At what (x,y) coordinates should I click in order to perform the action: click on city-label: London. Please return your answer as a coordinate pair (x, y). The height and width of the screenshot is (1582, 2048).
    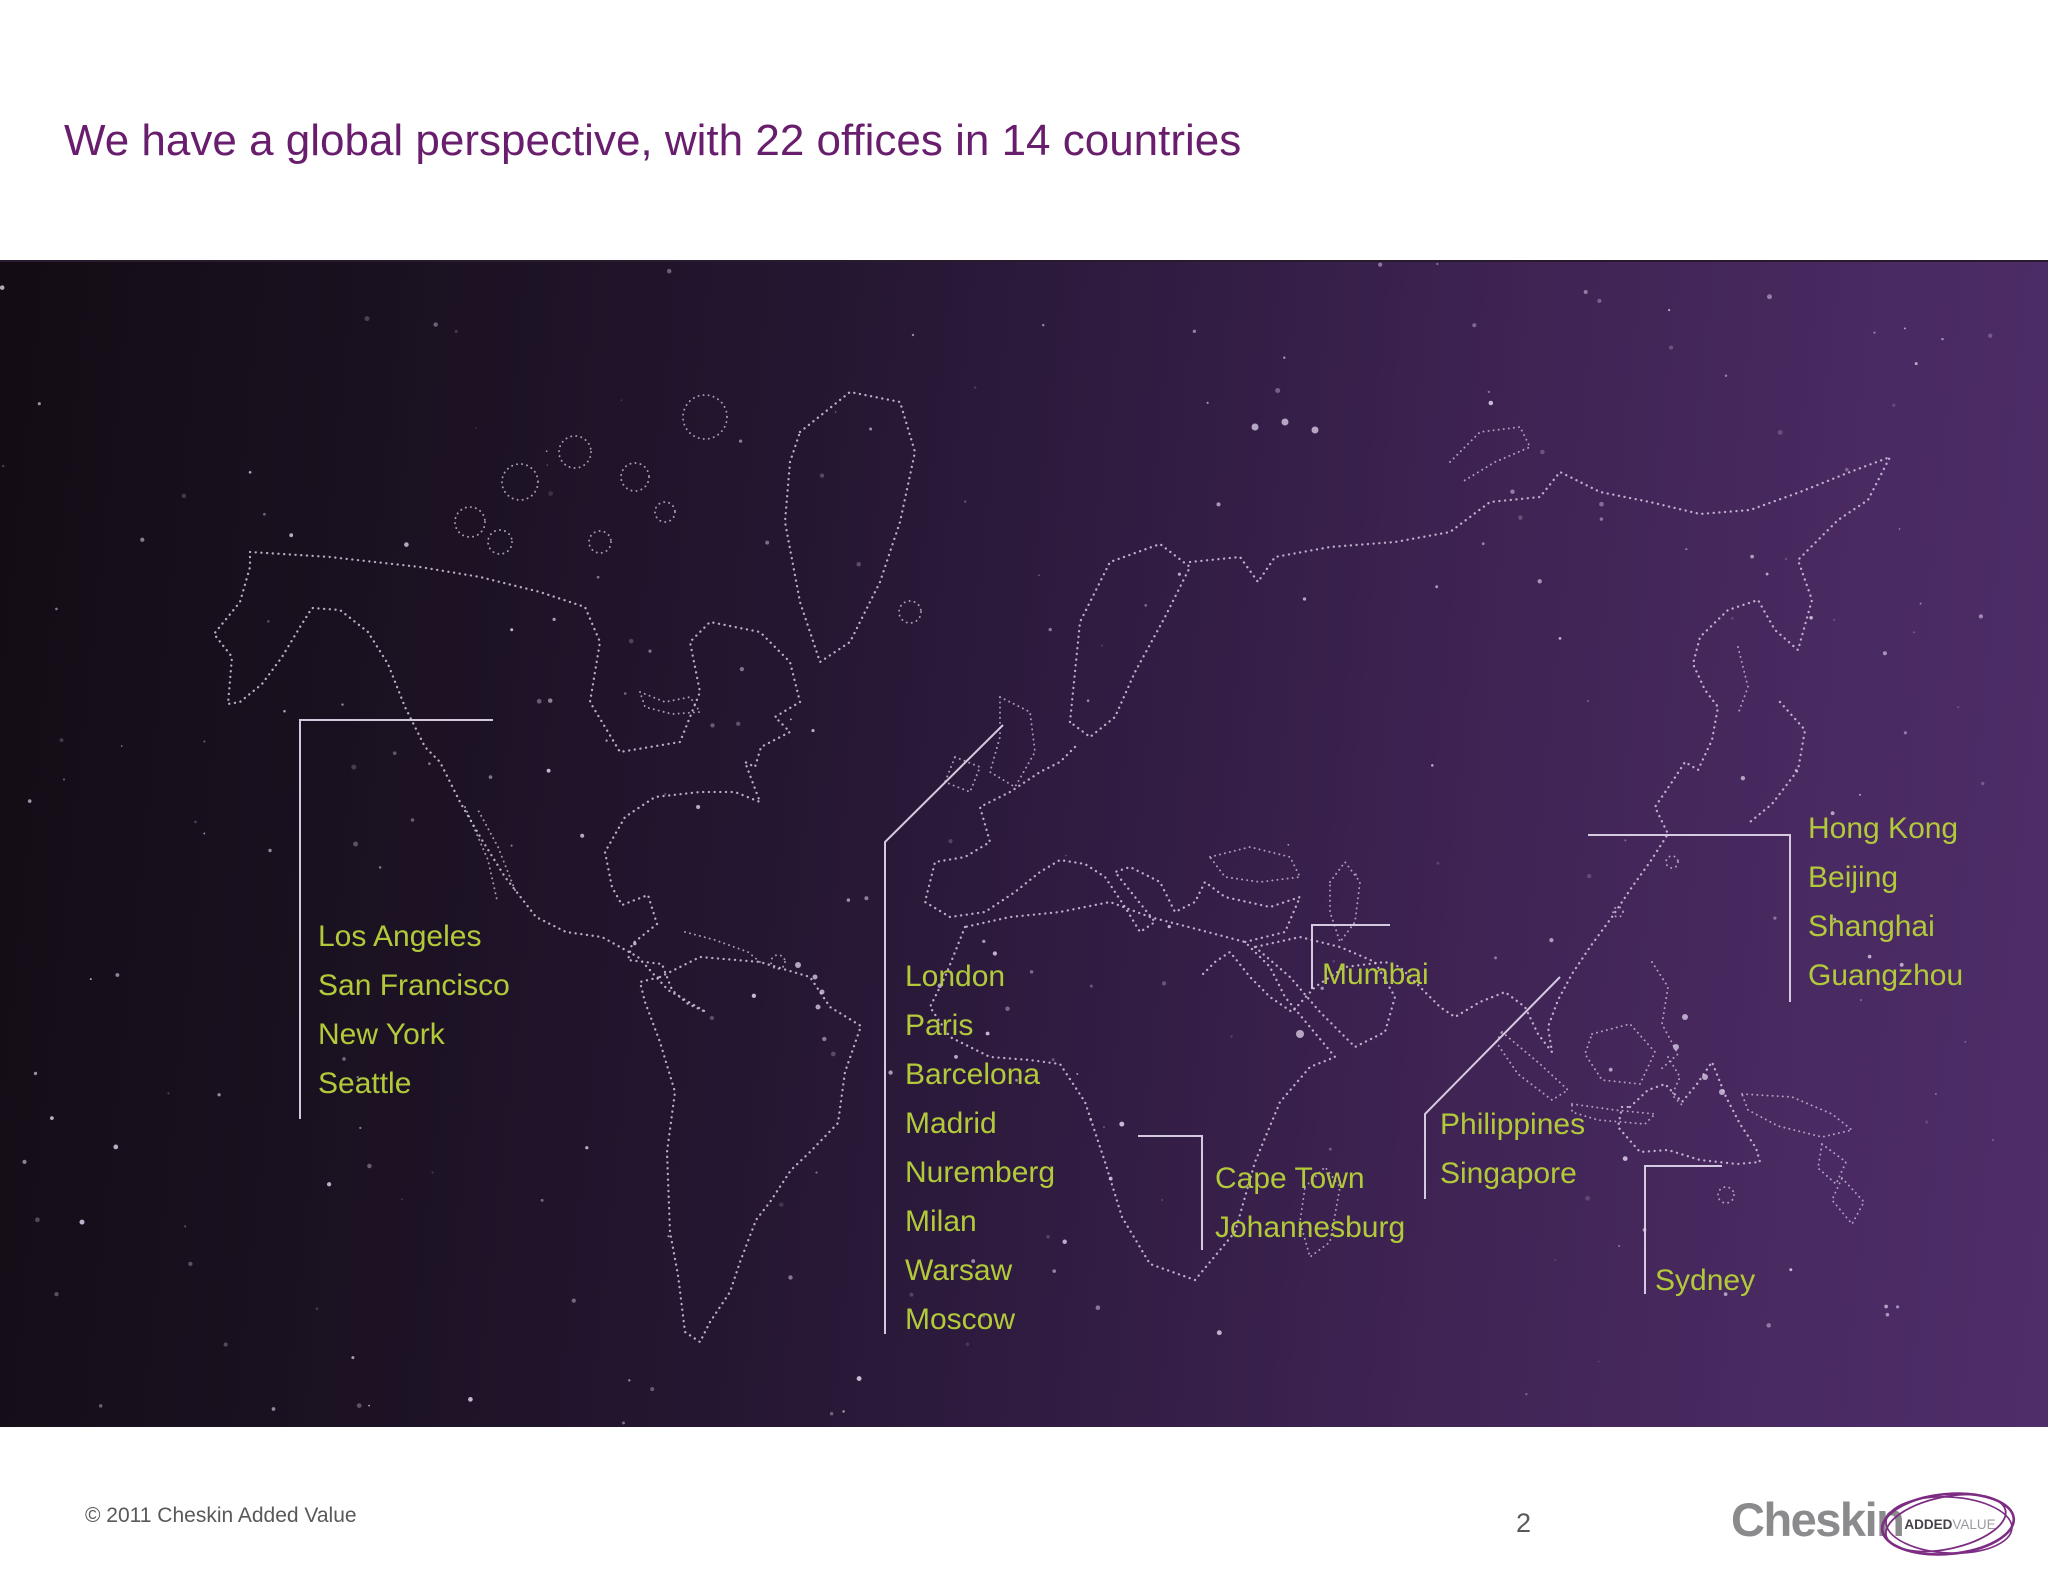
    Looking at the image, I should click on (955, 976).